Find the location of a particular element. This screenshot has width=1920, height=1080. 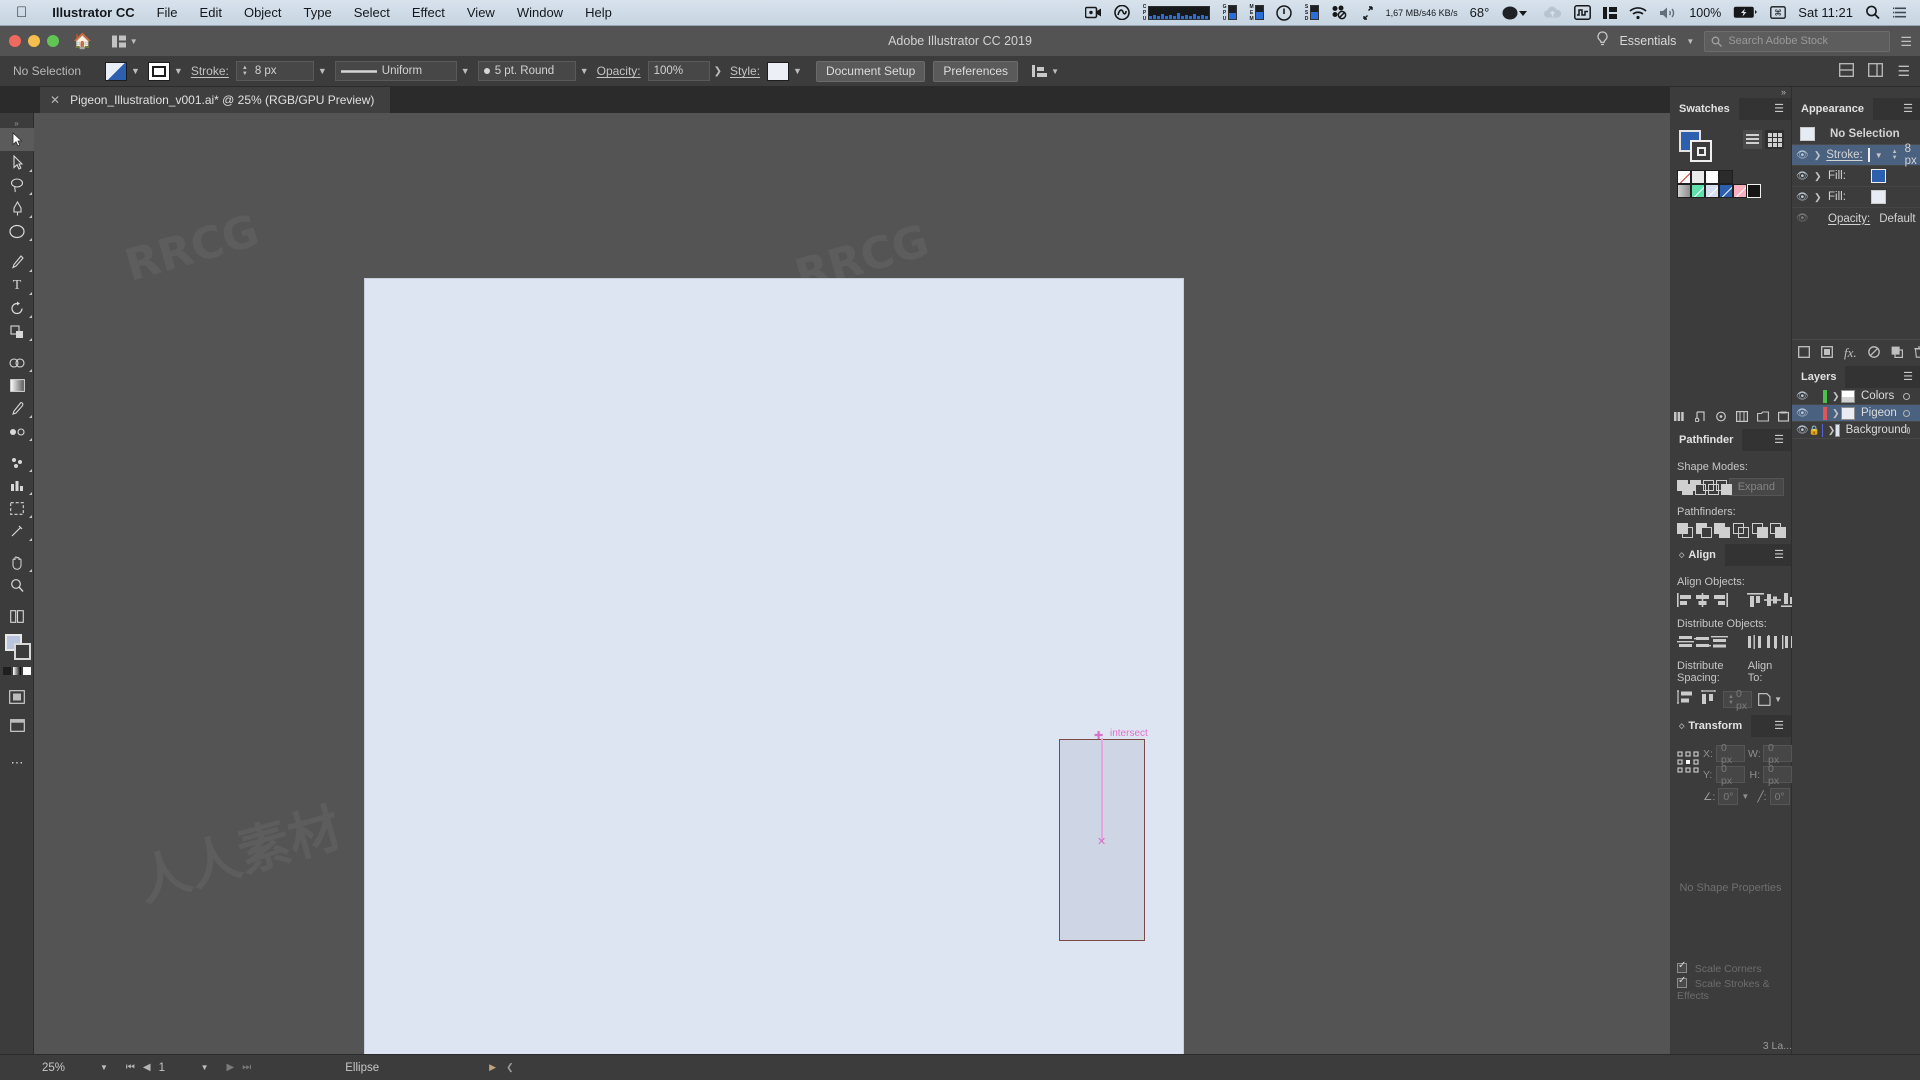

tab-layers: Layers is located at coordinates (1819, 377).